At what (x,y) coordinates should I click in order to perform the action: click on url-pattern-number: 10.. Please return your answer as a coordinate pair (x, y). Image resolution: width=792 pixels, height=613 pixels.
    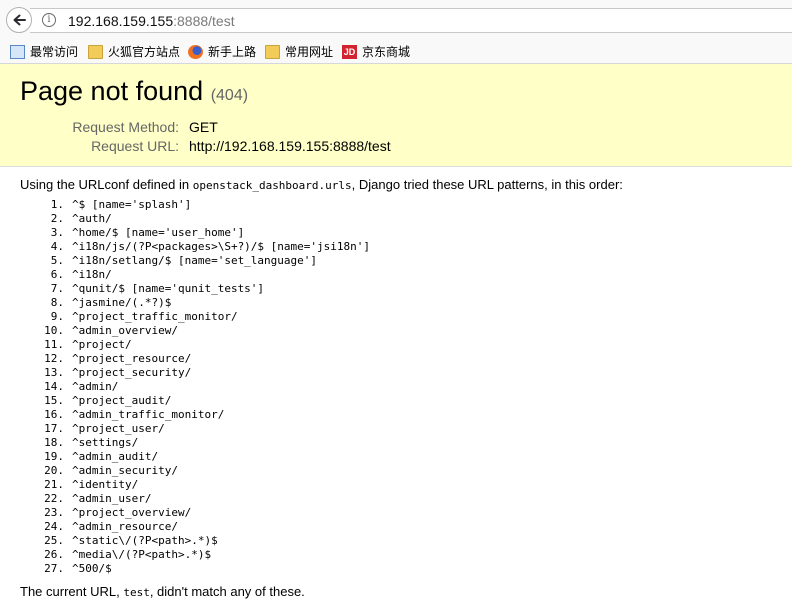
    Looking at the image, I should click on (54, 330).